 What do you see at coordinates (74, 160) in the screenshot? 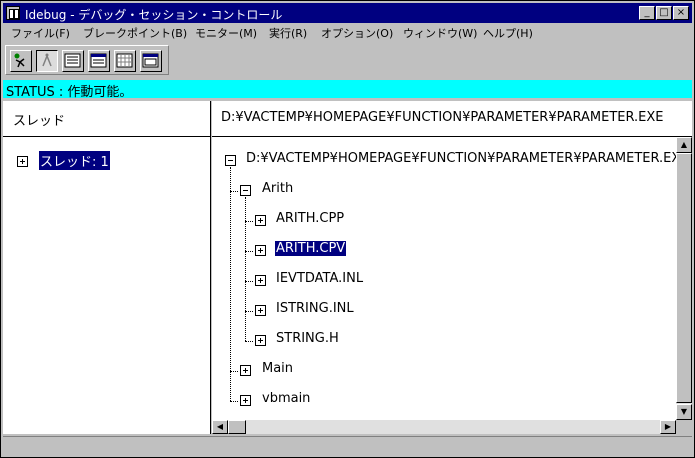
I see `thread-item: スレッド: 1` at bounding box center [74, 160].